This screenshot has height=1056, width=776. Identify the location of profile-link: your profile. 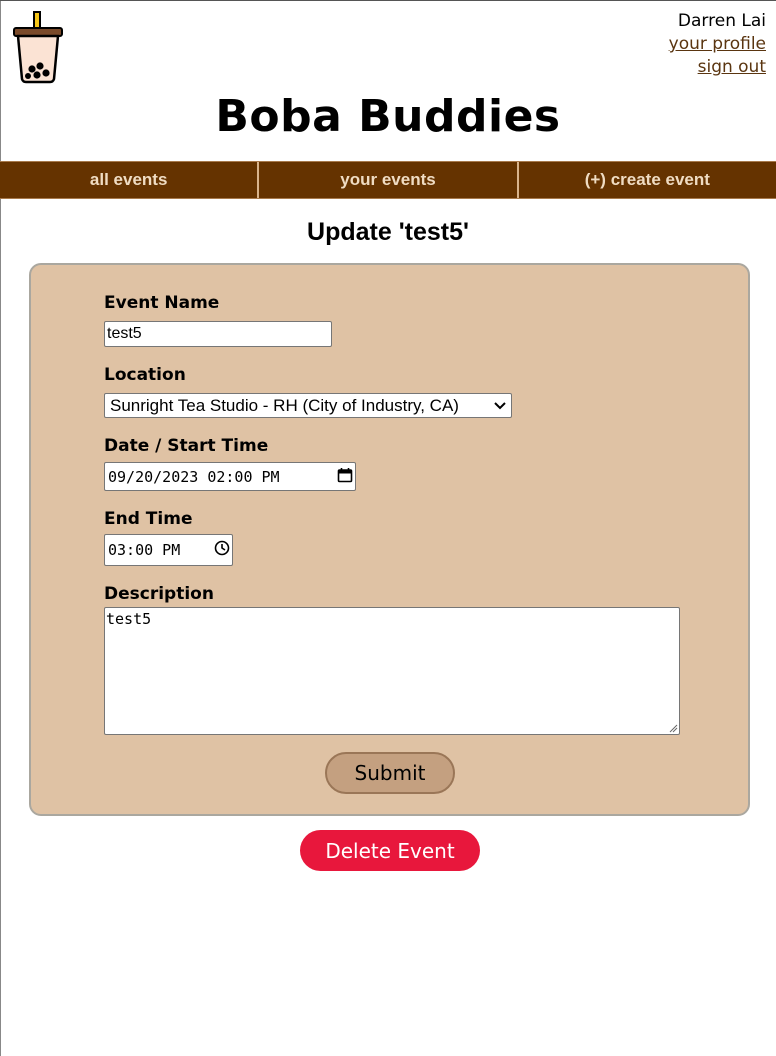
(717, 44).